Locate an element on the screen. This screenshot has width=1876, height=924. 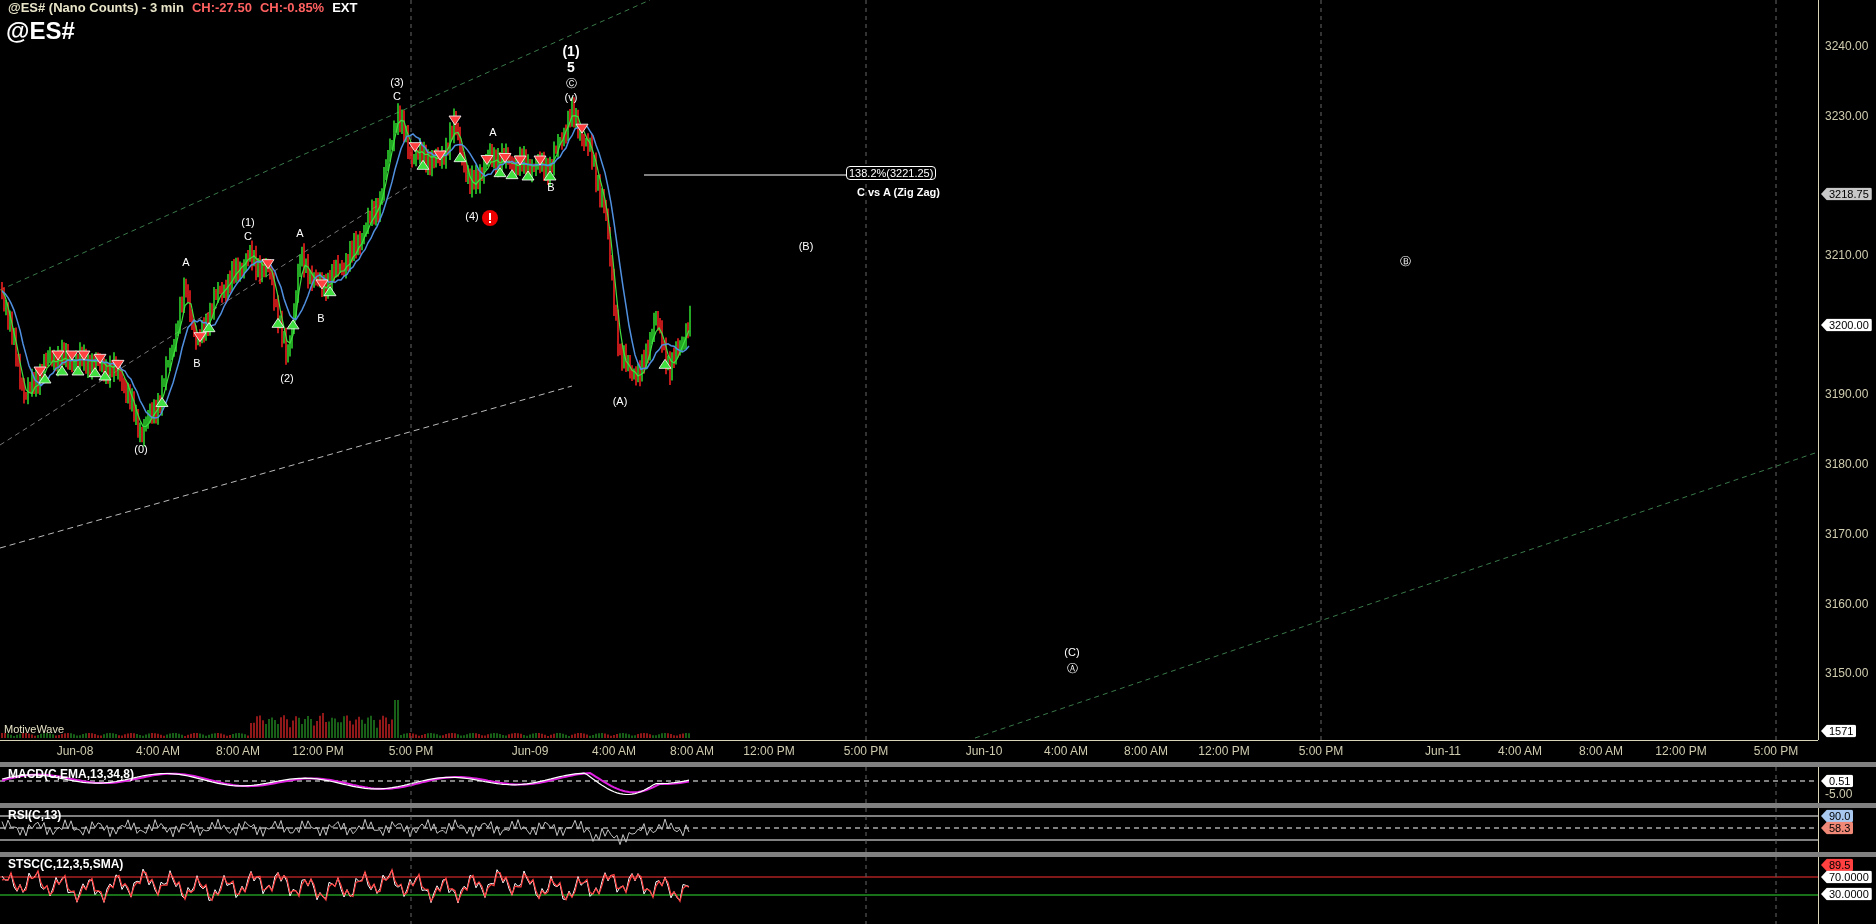
alert-icon is located at coordinates (490, 218).